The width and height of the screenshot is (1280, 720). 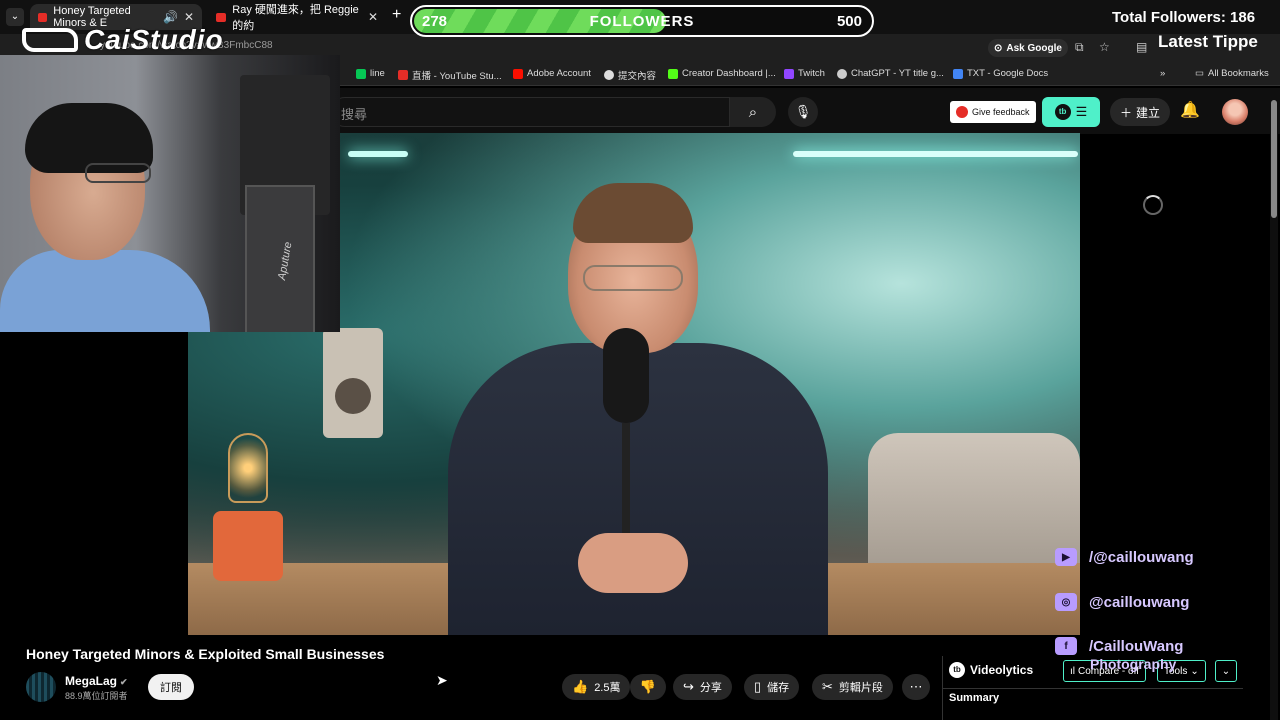 I want to click on share-button: ↪ 分享, so click(x=702, y=687).